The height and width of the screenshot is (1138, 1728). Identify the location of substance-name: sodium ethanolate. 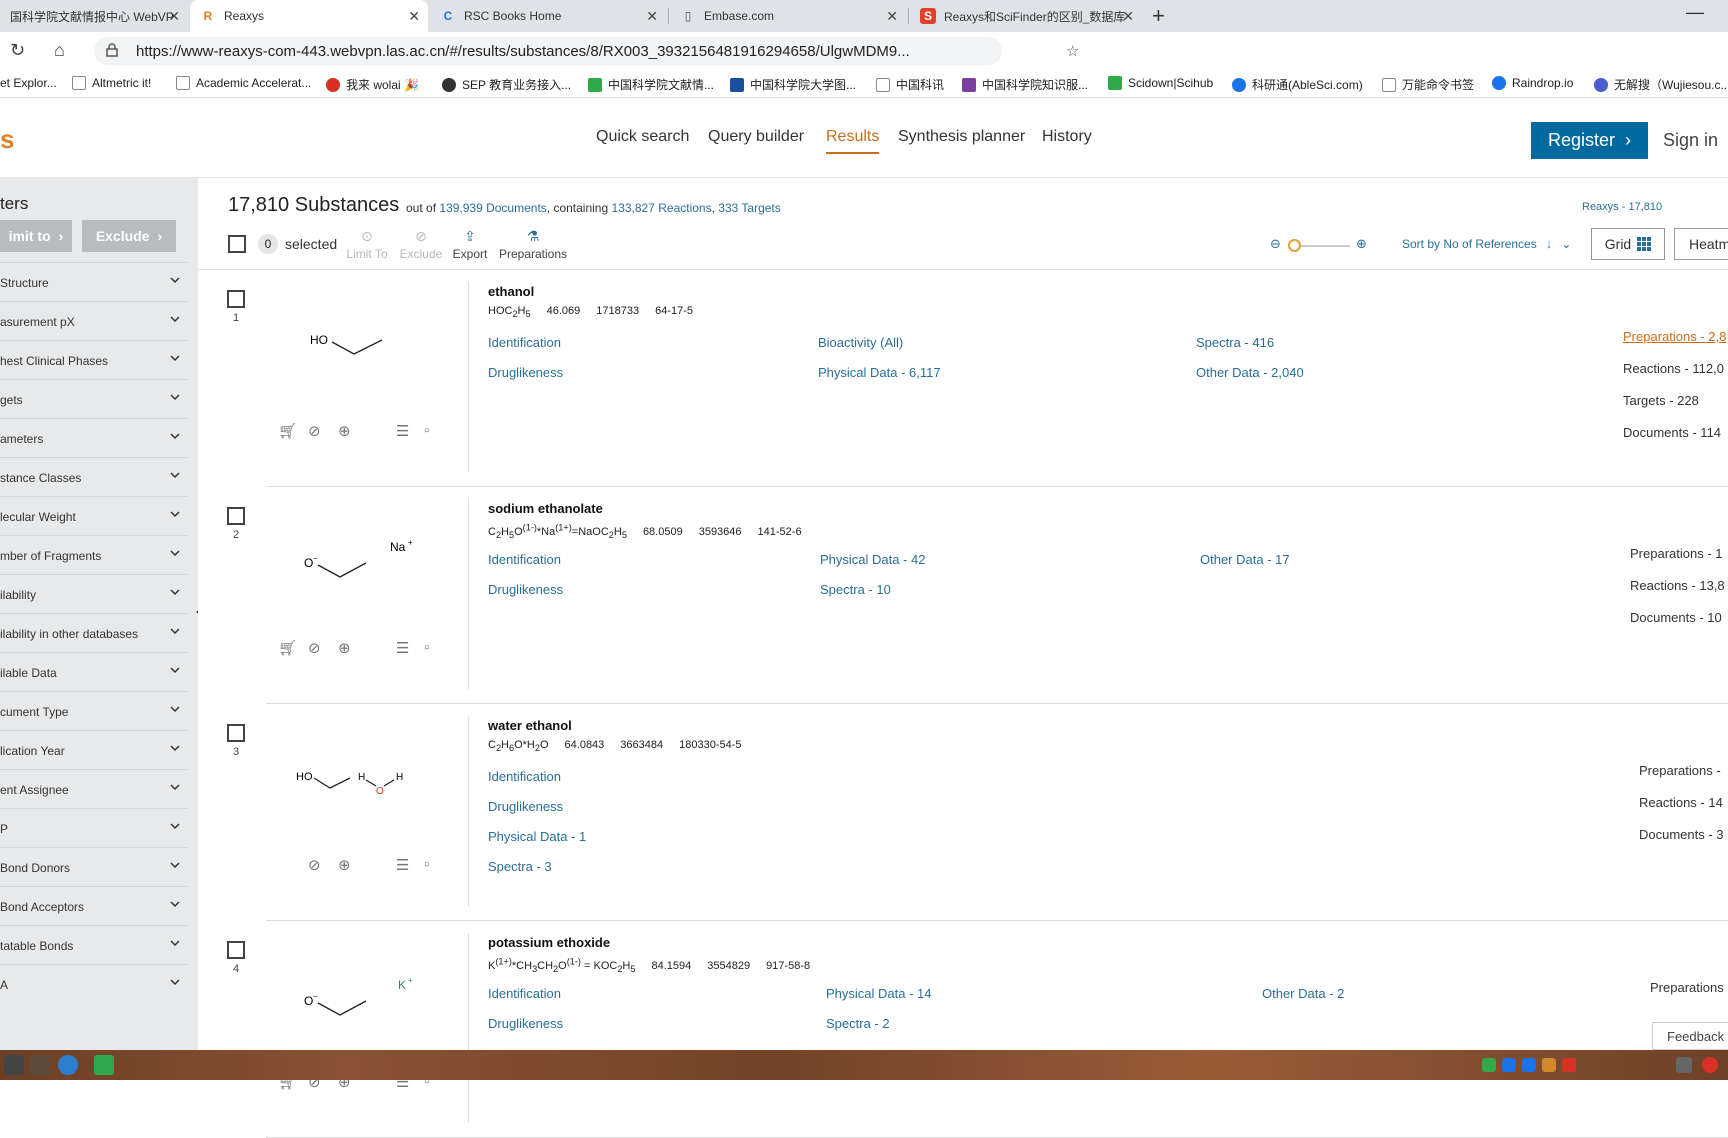
(545, 508).